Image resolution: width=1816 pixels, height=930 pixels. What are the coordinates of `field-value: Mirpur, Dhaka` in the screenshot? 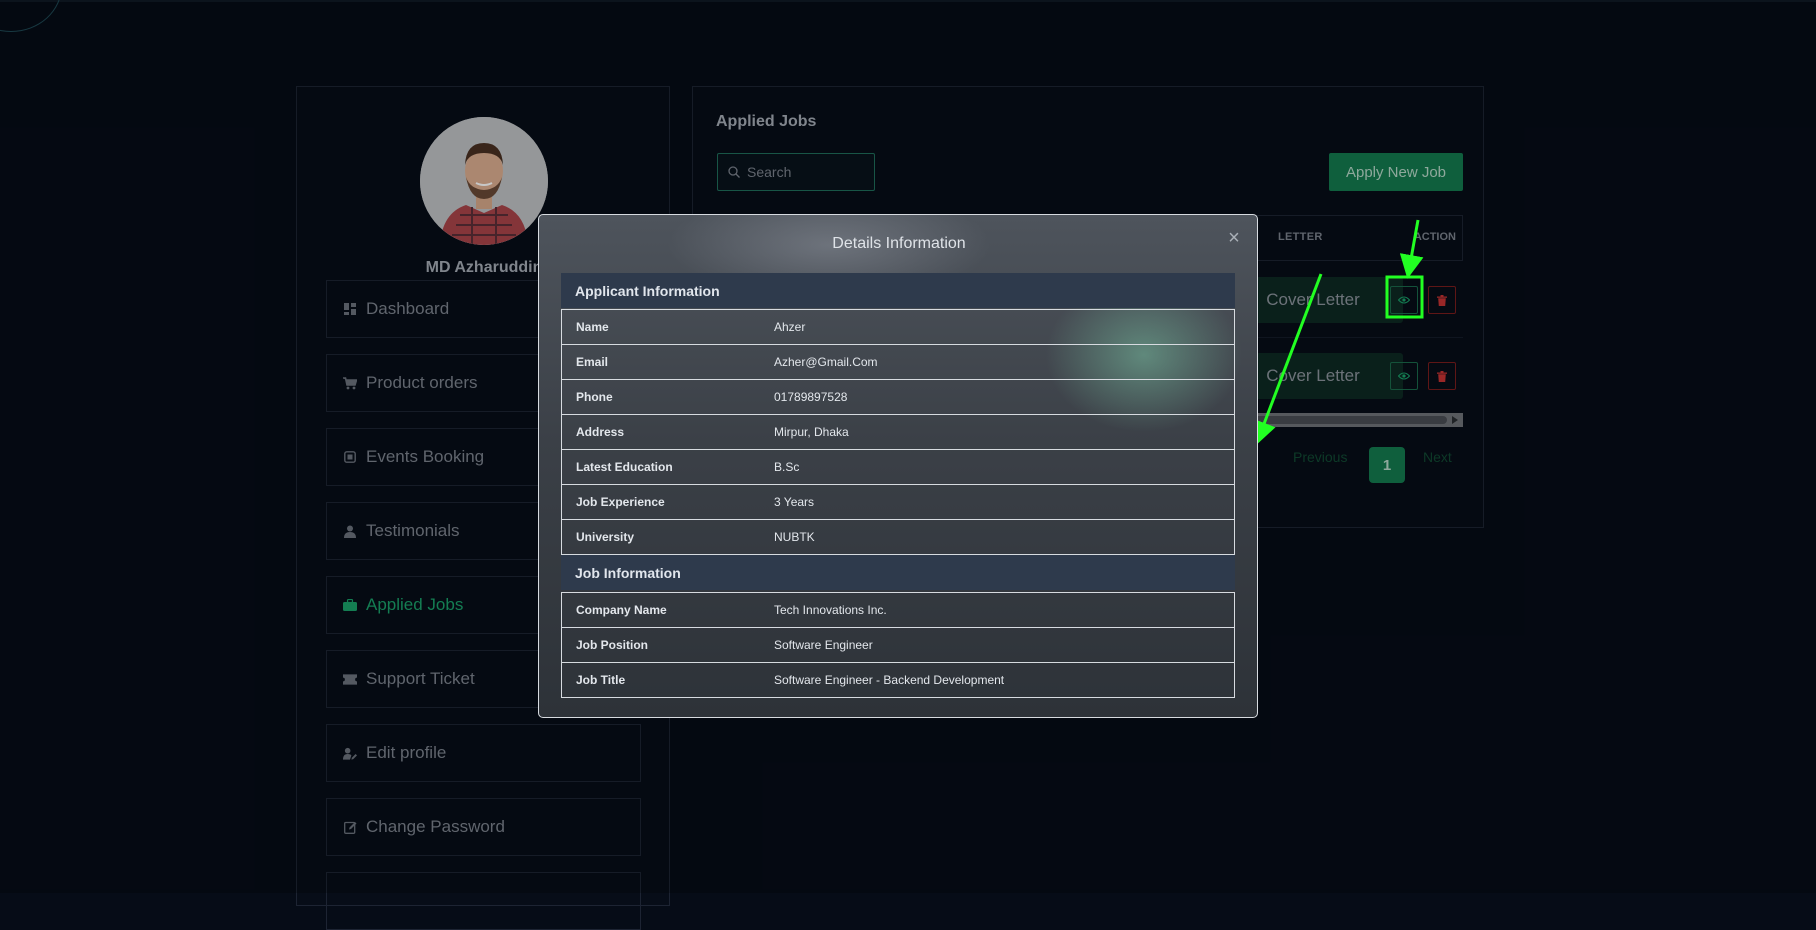 It's located at (1004, 432).